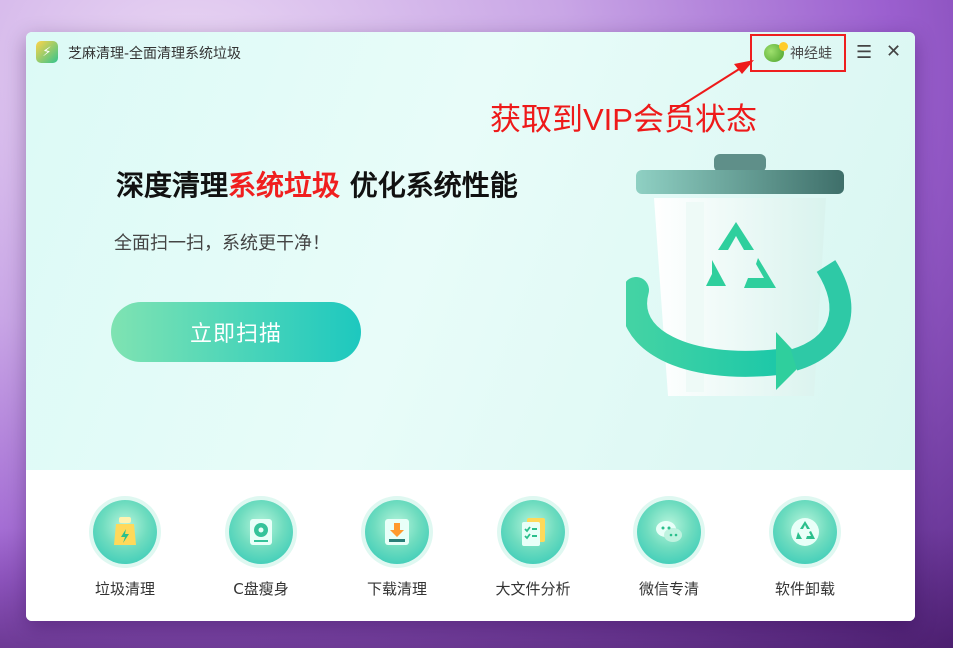 This screenshot has height=648, width=953. Describe the element at coordinates (533, 532) in the screenshot. I see `file-analysis-icon` at that location.